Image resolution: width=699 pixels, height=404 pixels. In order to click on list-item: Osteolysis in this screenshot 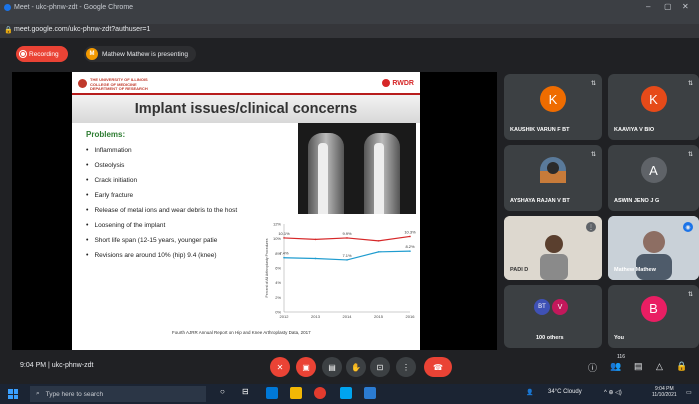, I will do `click(186, 165)`.